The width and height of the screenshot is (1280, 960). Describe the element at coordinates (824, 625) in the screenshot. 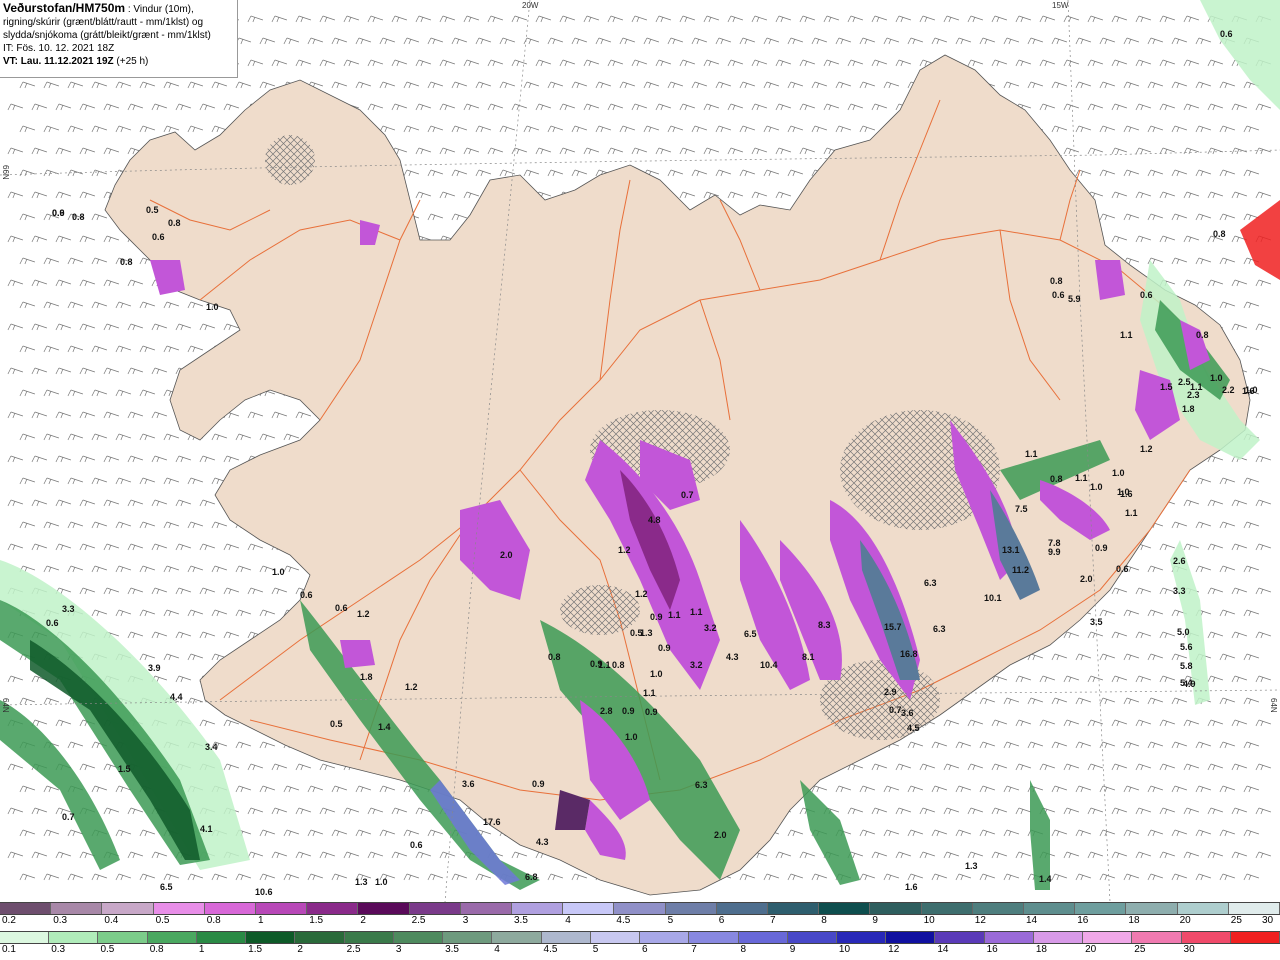

I see `precip-value: 8.3` at that location.